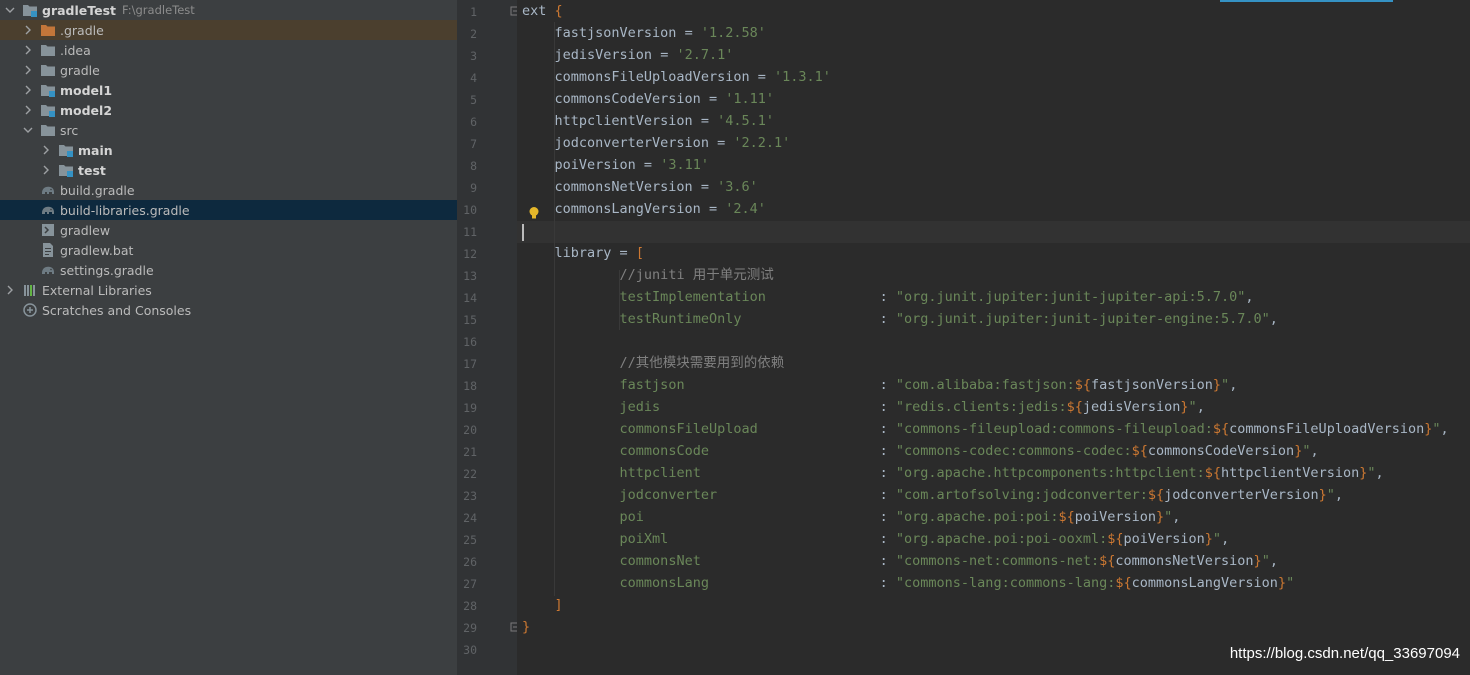 The width and height of the screenshot is (1470, 675). Describe the element at coordinates (228, 270) in the screenshot. I see `tree-item: settings.gradle` at that location.